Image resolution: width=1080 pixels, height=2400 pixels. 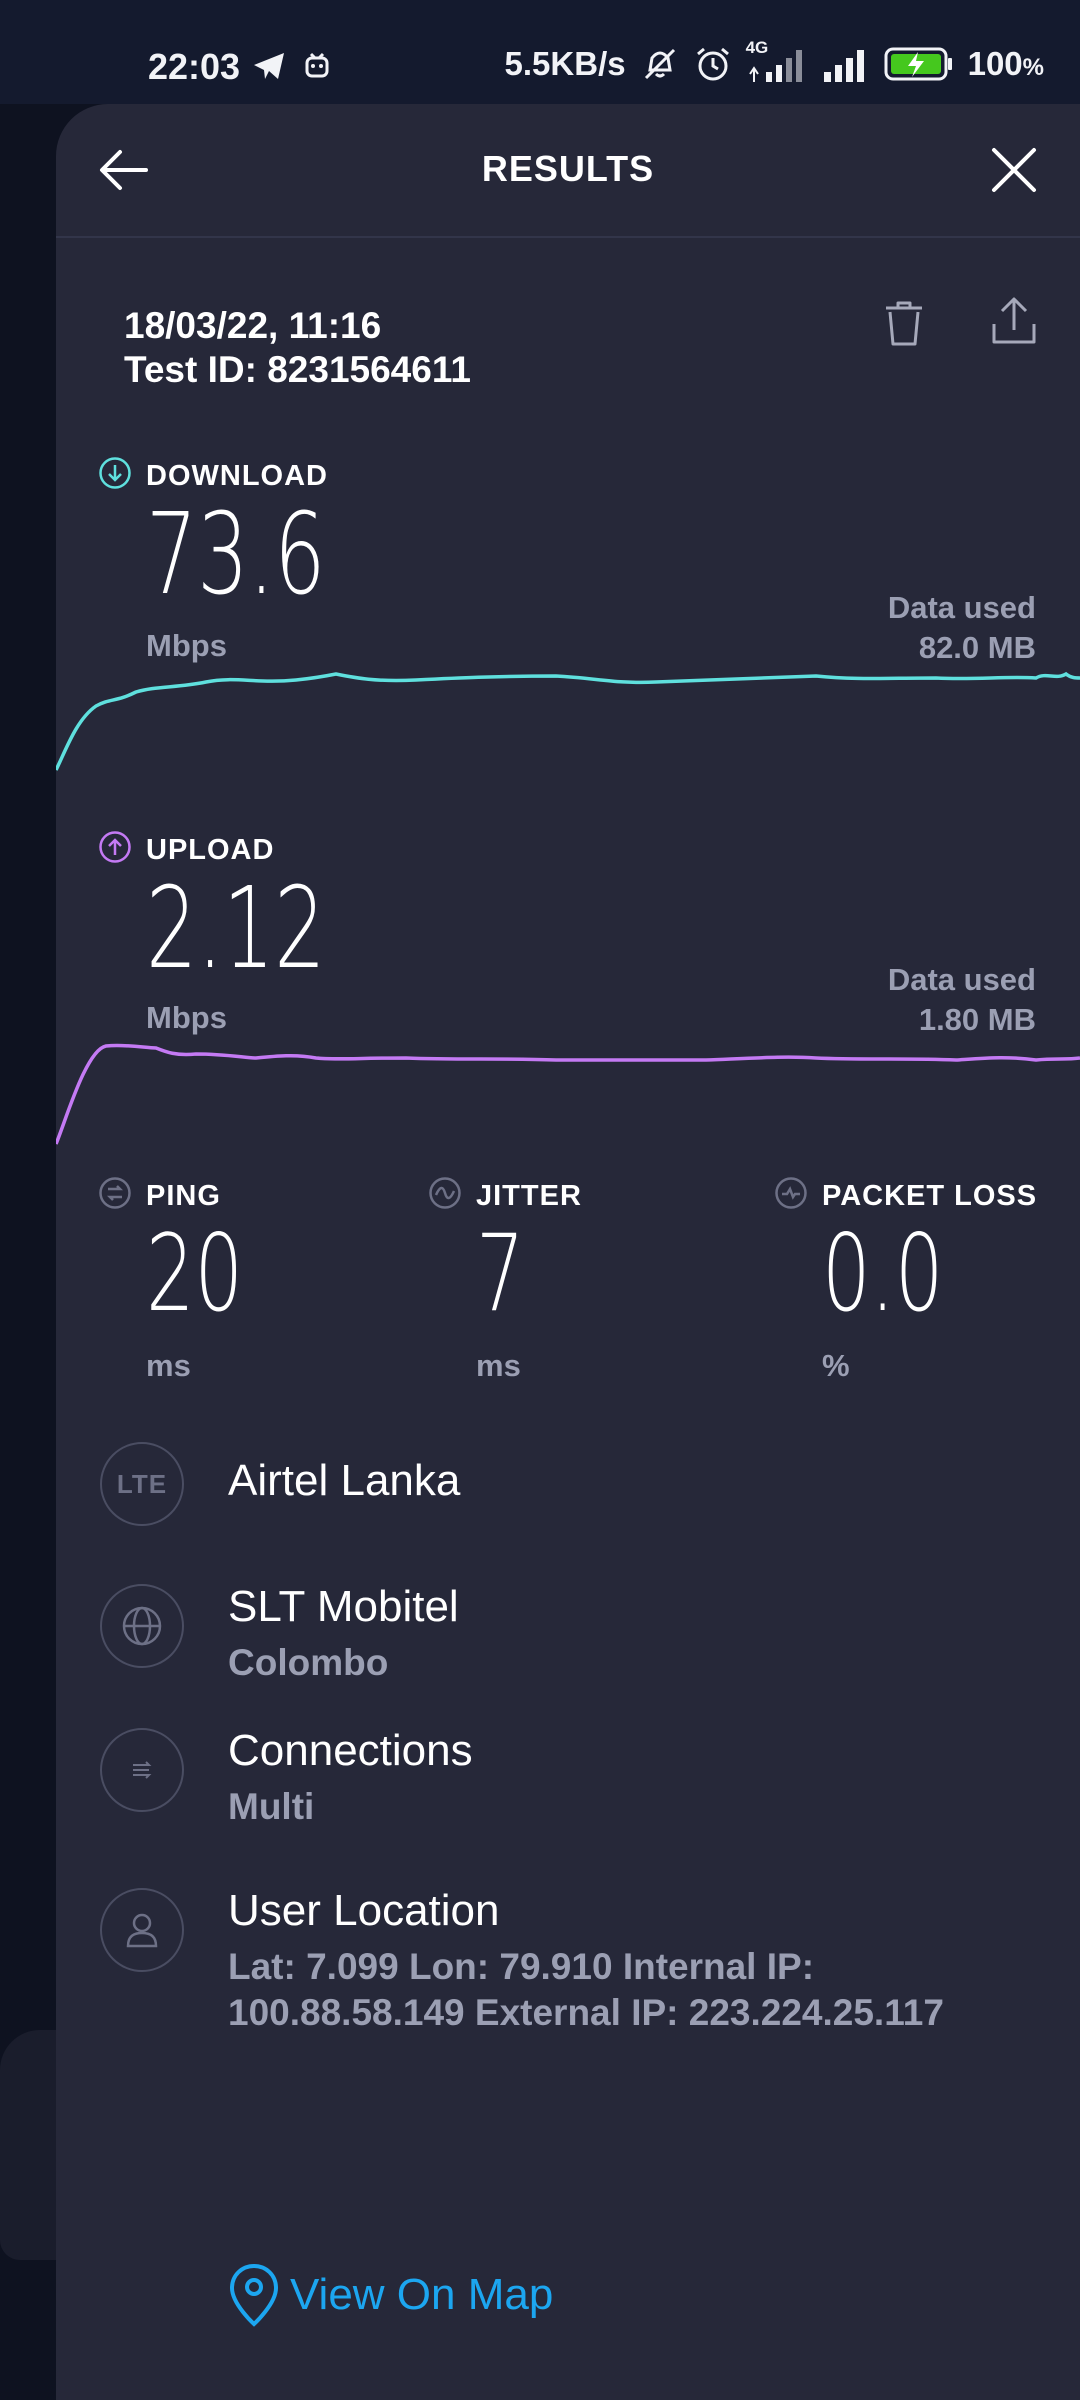 What do you see at coordinates (142, 1930) in the screenshot?
I see `user-icon` at bounding box center [142, 1930].